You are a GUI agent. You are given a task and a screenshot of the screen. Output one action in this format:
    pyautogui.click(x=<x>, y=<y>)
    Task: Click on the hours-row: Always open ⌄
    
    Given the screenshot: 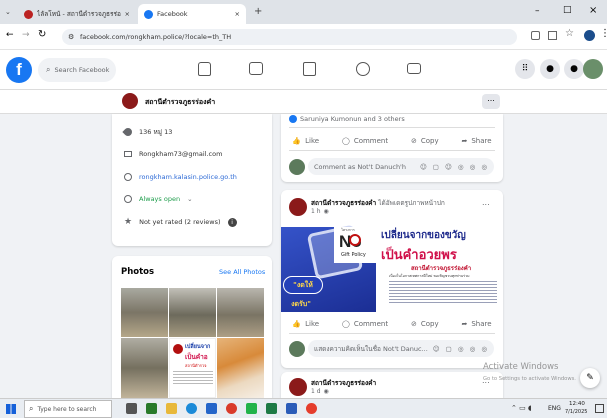 What is the action you would take?
    pyautogui.click(x=158, y=199)
    